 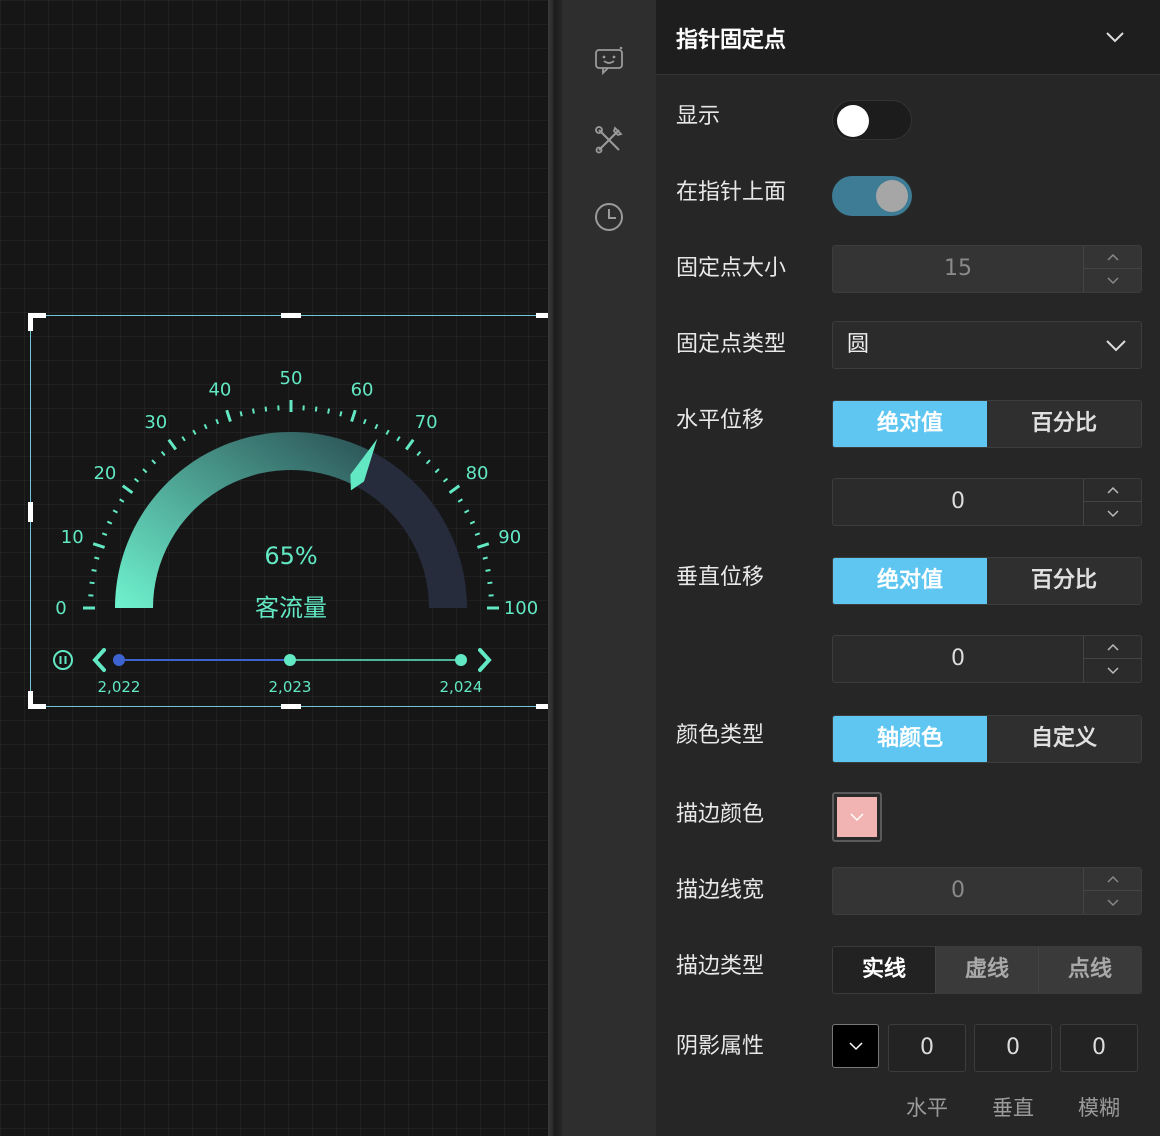 I want to click on icon-rail, so click(x=609, y=568).